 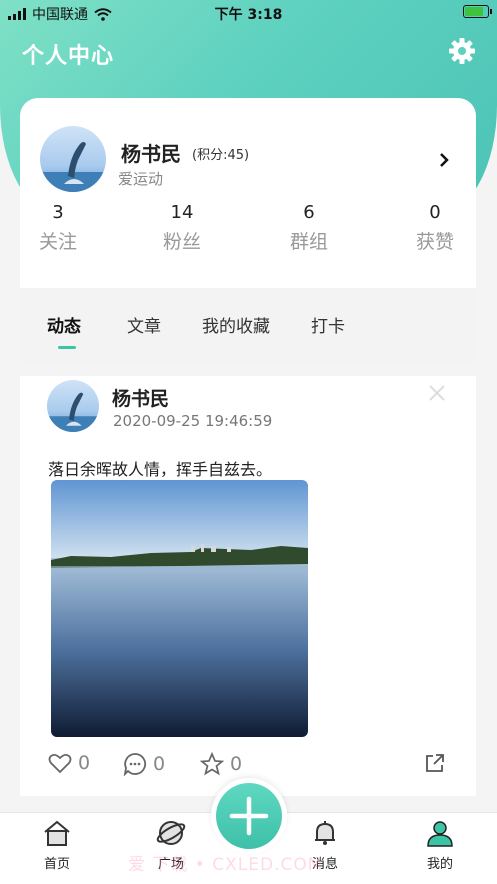 I want to click on comment-icon, so click(x=135, y=764).